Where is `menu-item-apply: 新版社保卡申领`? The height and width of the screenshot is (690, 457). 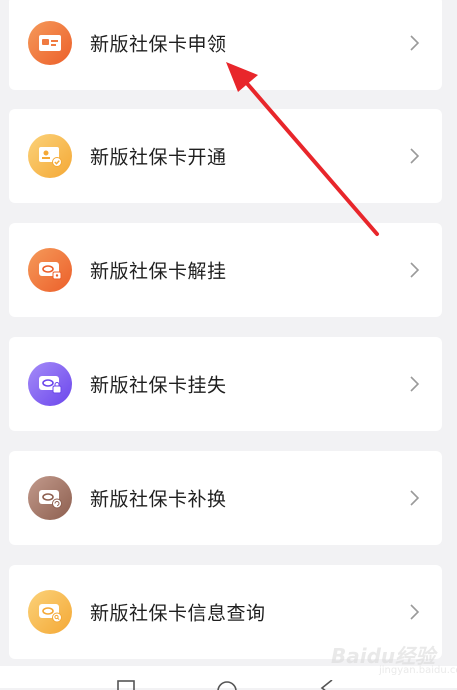 menu-item-apply: 新版社保卡申领 is located at coordinates (225, 45).